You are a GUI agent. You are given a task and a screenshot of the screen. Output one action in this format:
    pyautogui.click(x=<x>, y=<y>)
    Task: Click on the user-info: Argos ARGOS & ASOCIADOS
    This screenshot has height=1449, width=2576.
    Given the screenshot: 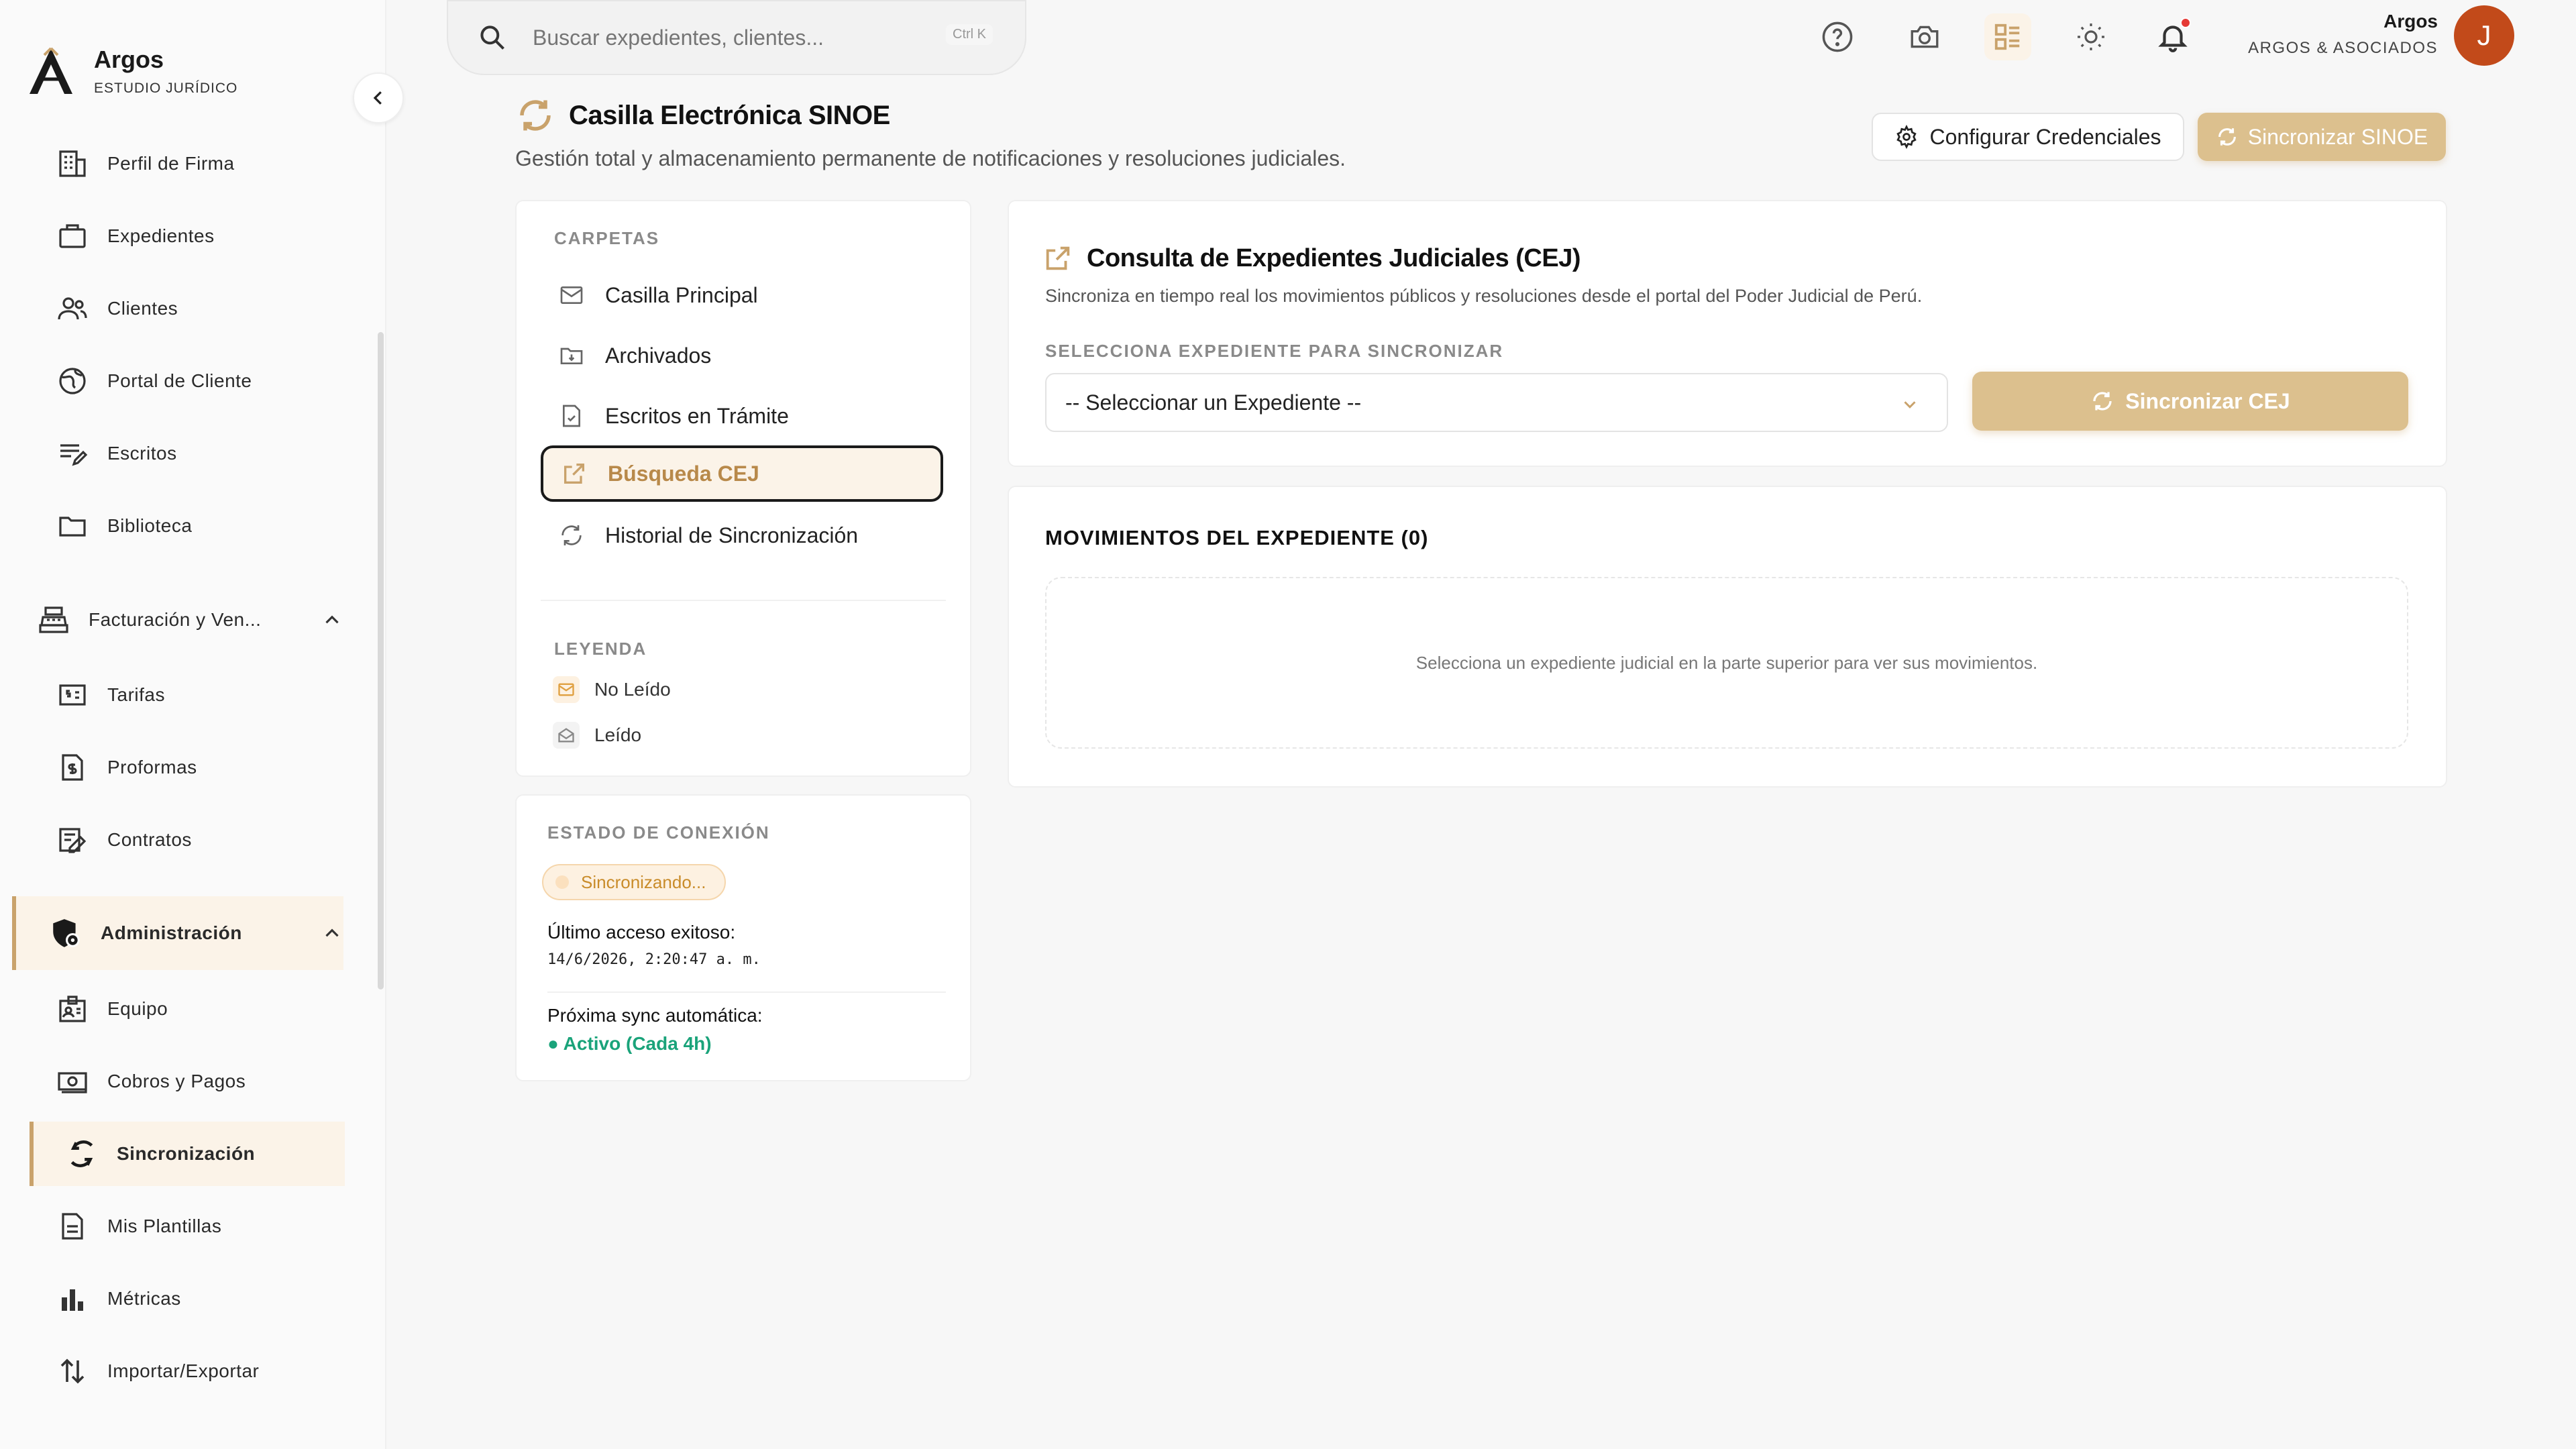 What is the action you would take?
    pyautogui.click(x=2343, y=34)
    